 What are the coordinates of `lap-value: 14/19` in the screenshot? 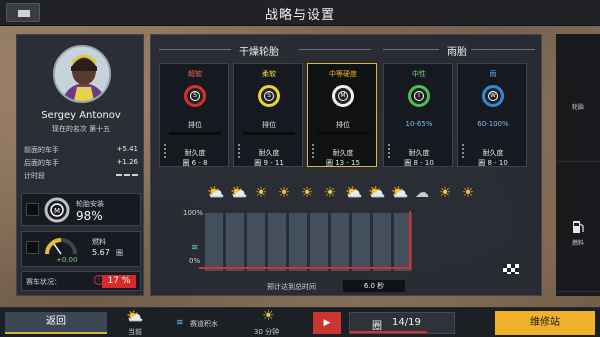 It's located at (406, 322).